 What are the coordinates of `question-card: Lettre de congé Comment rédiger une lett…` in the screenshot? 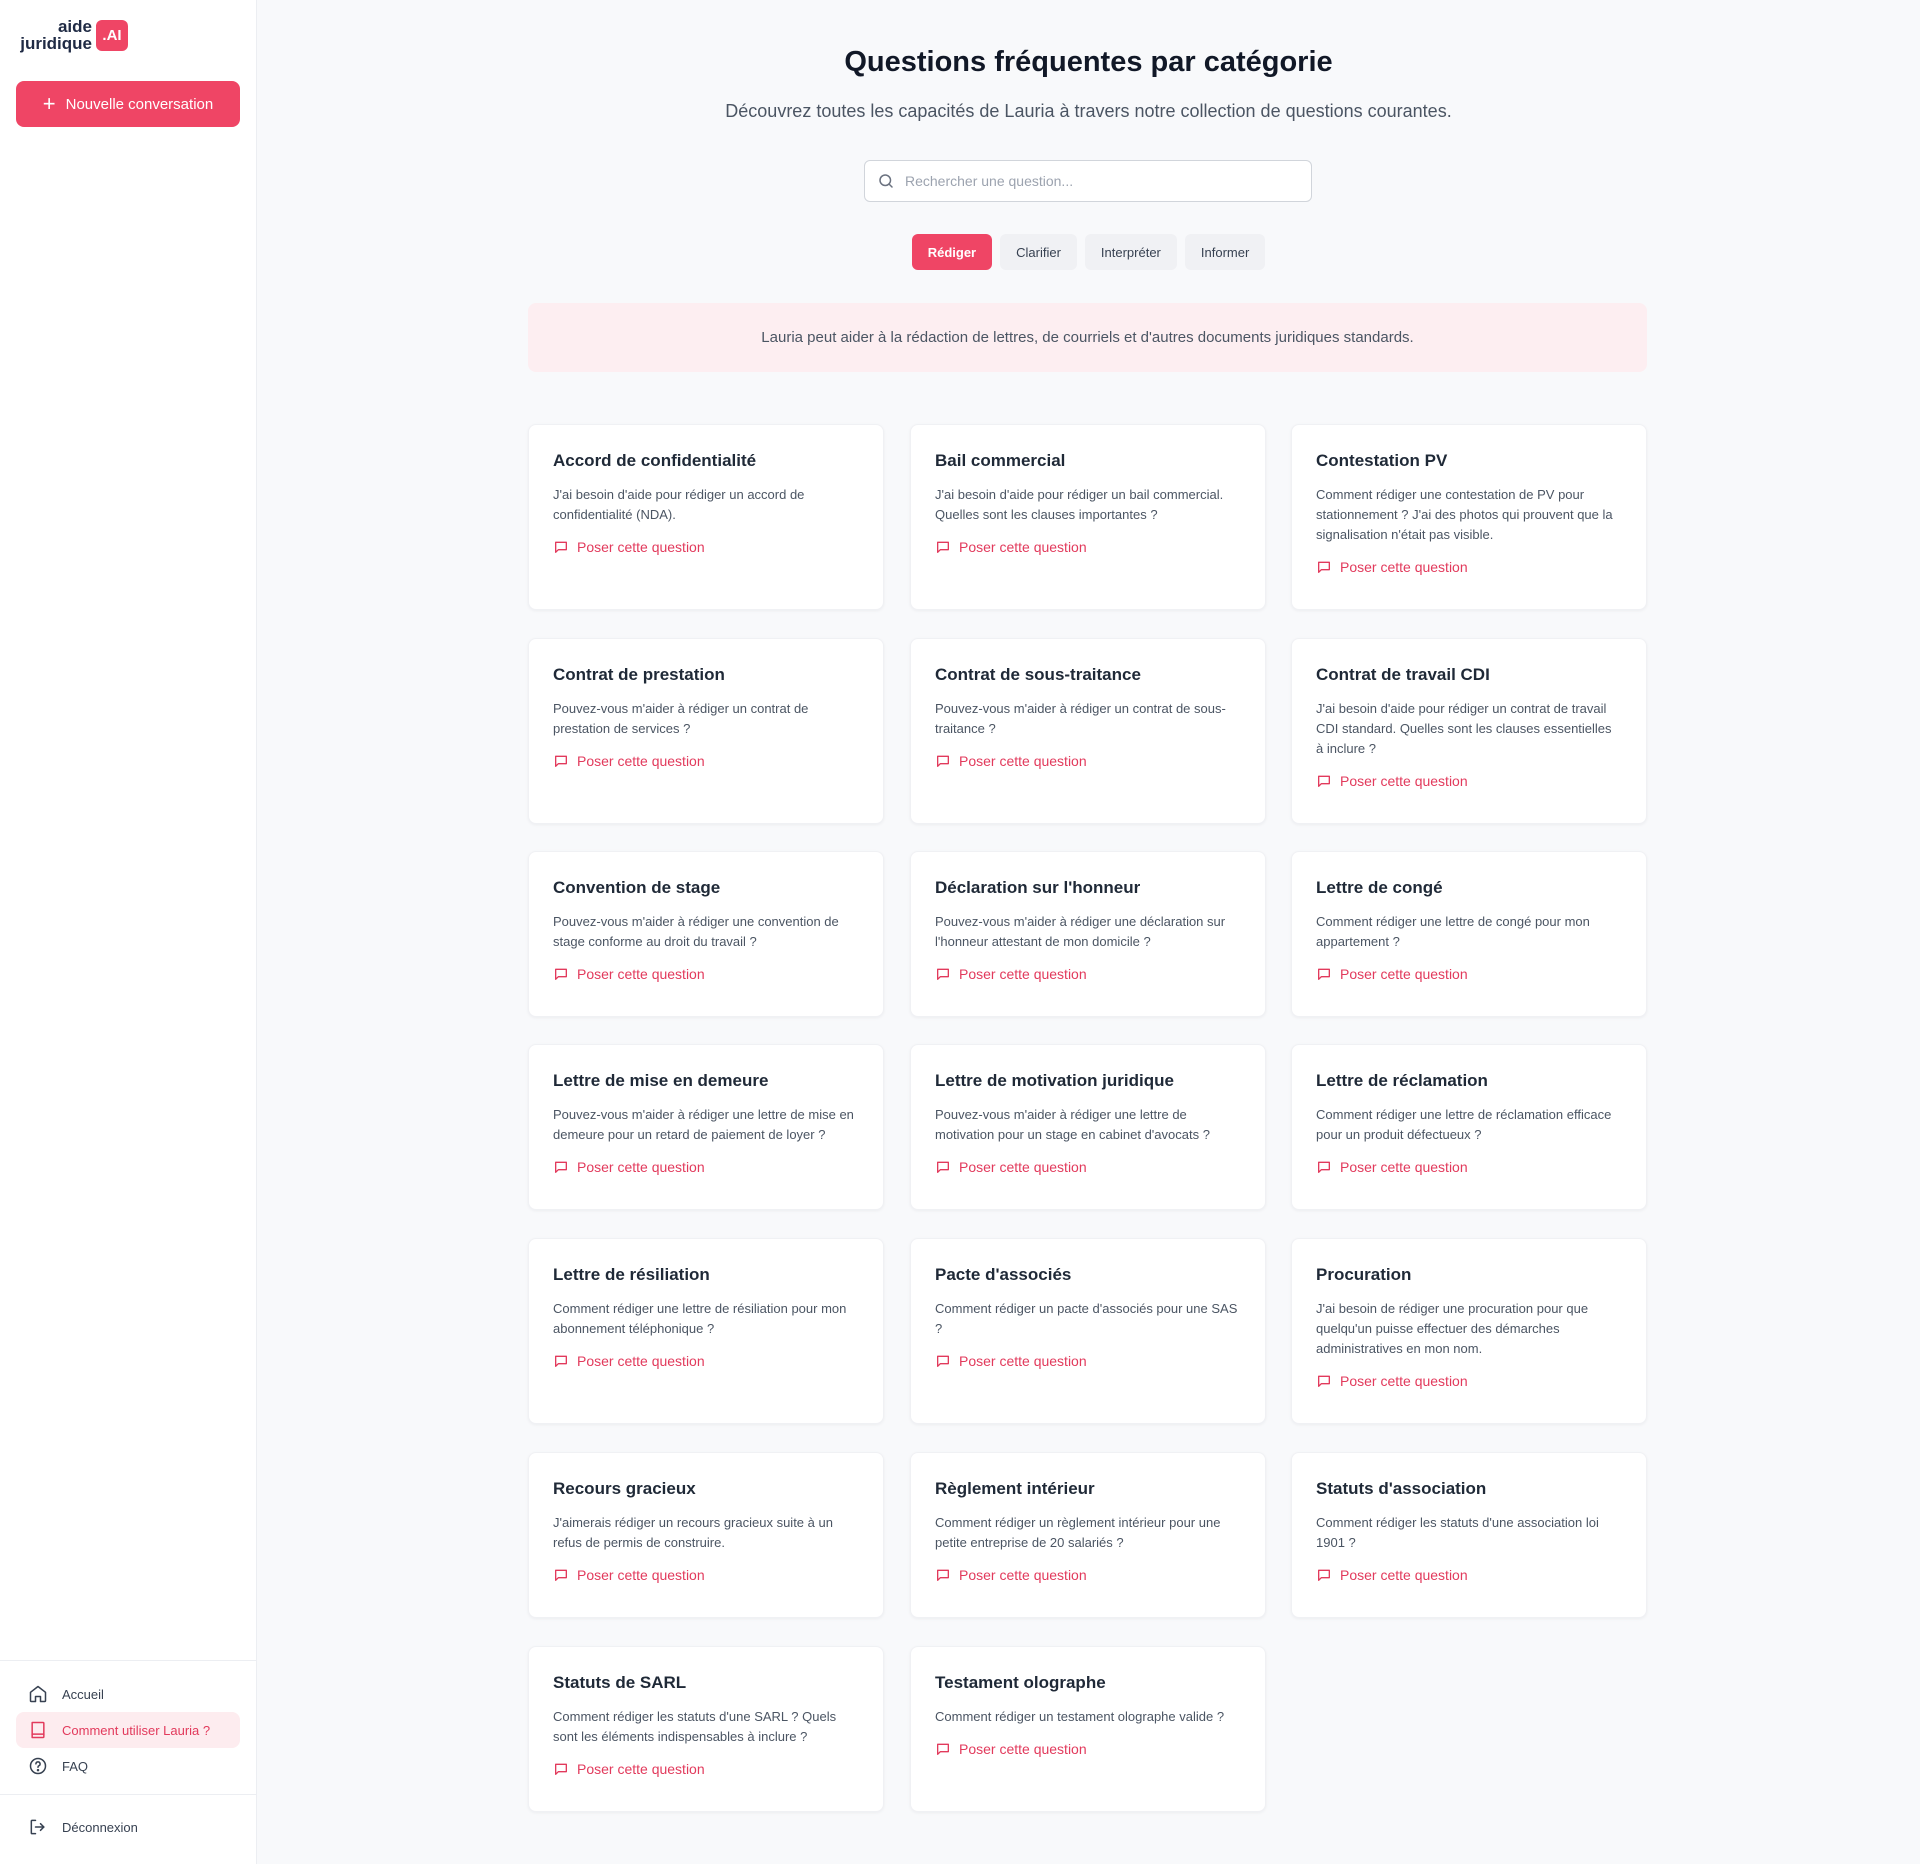 It's located at (1469, 934).